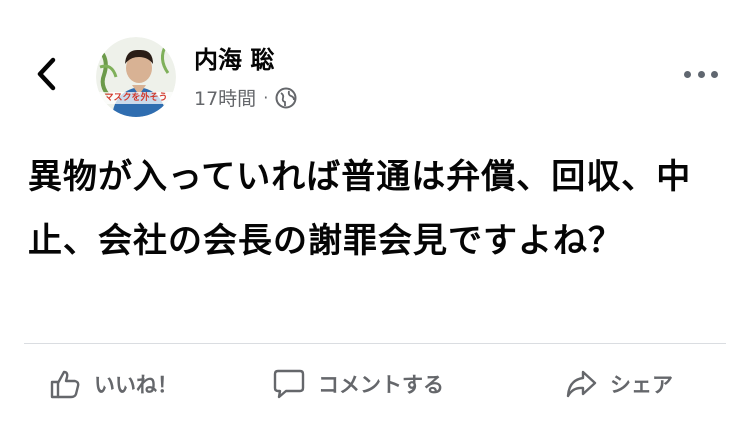  What do you see at coordinates (136, 385) in the screenshot?
I see `like-label: いいね！` at bounding box center [136, 385].